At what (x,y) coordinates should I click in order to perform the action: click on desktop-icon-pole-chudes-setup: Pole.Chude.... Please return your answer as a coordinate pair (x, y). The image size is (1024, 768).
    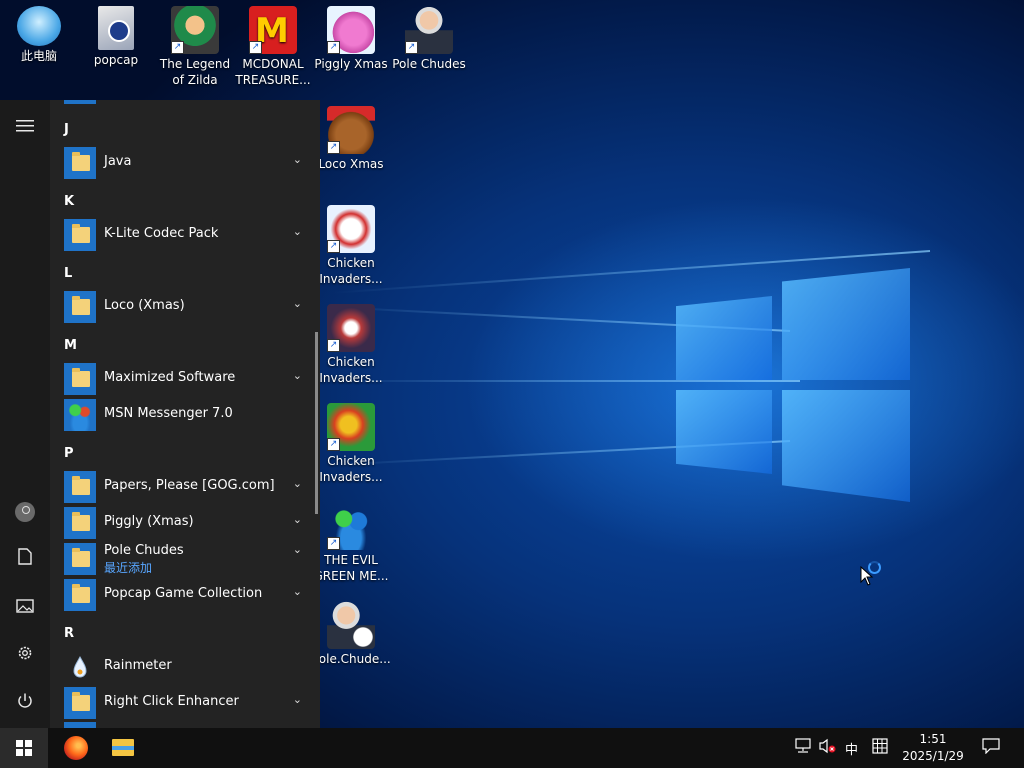
    Looking at the image, I should click on (351, 634).